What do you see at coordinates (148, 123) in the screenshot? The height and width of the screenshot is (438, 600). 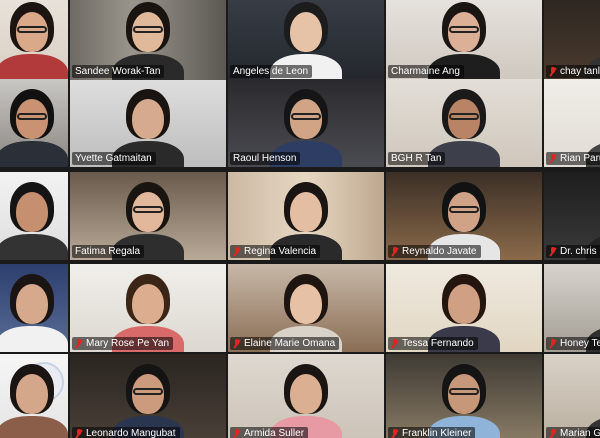 I see `participant-tile-yvette-gatmaitan: Yvette Gatmaitan` at bounding box center [148, 123].